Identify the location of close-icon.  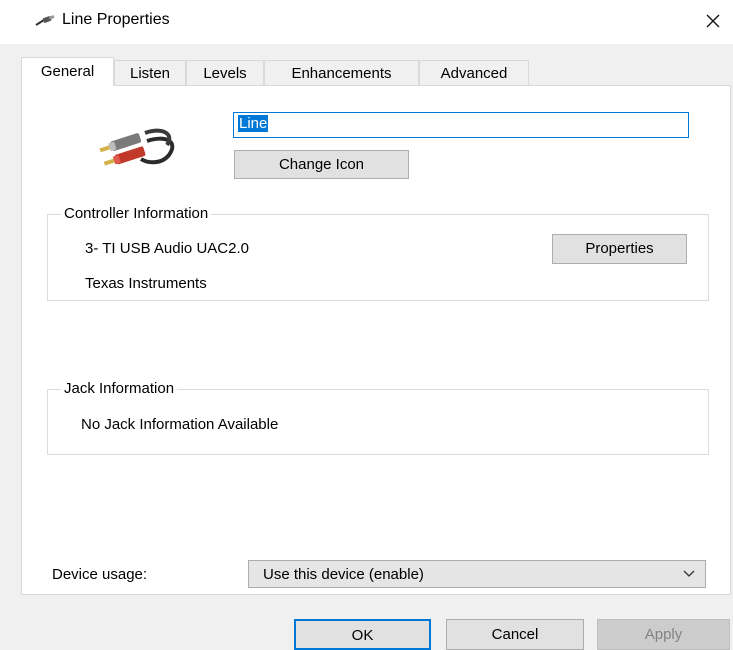
(713, 21).